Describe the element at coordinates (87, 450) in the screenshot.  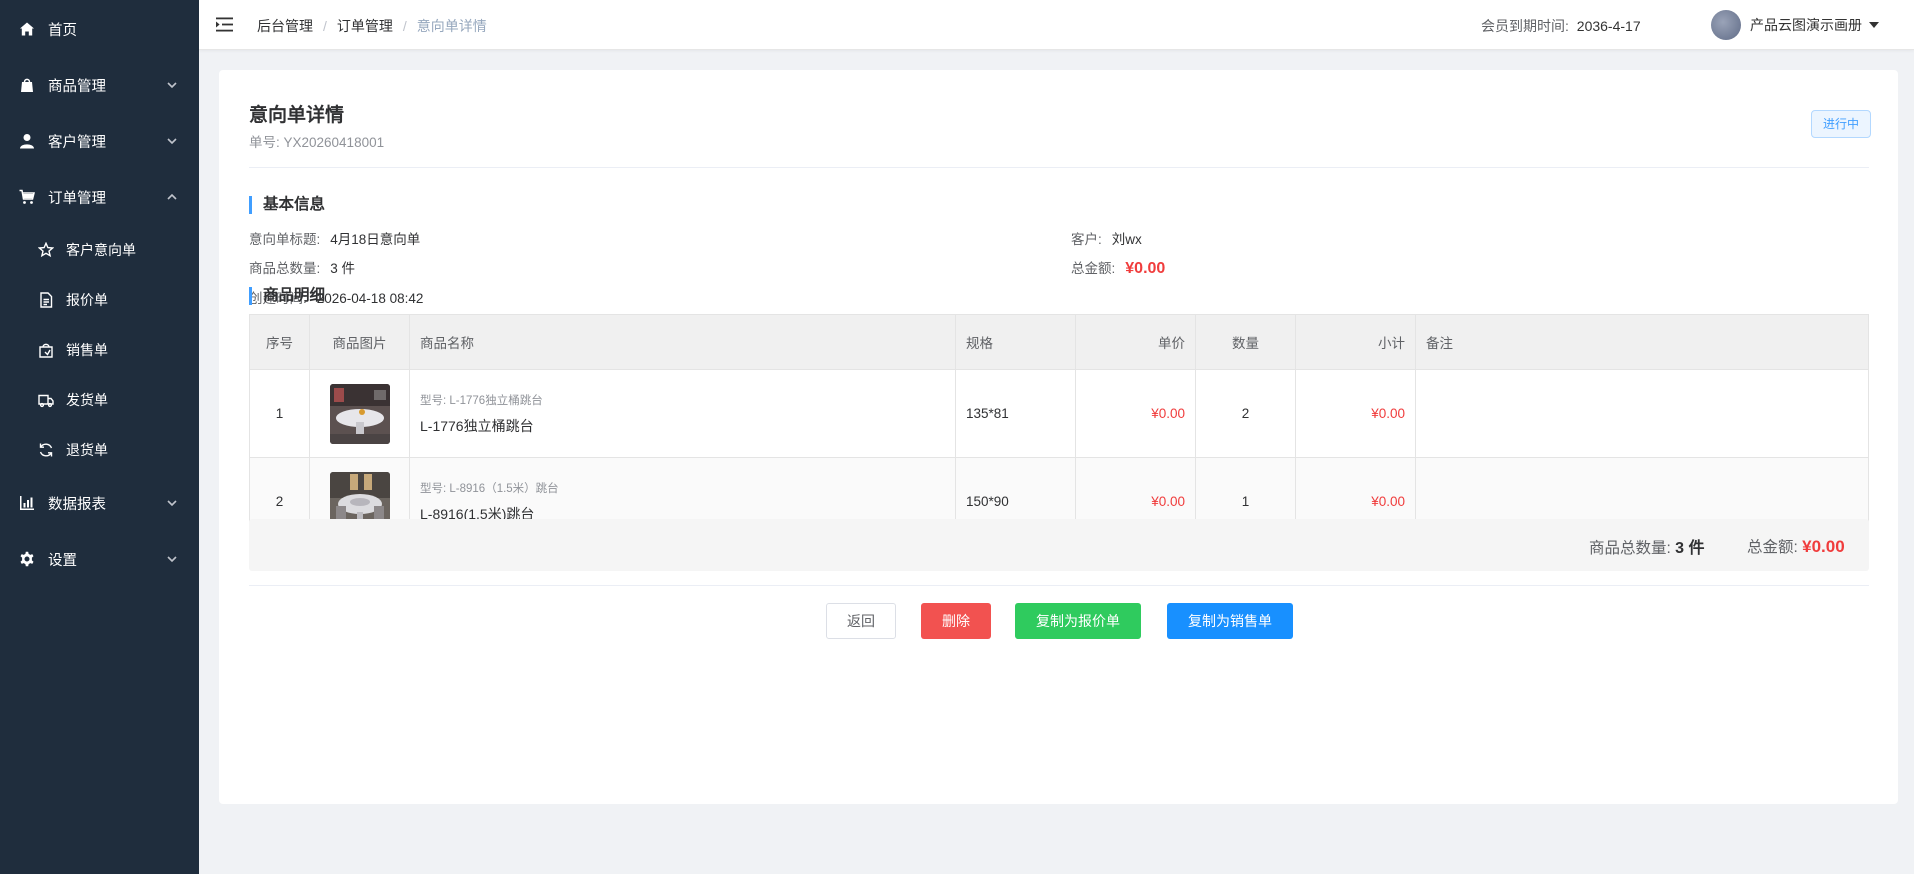
I see `sidebar-subitem-label: 退货单` at that location.